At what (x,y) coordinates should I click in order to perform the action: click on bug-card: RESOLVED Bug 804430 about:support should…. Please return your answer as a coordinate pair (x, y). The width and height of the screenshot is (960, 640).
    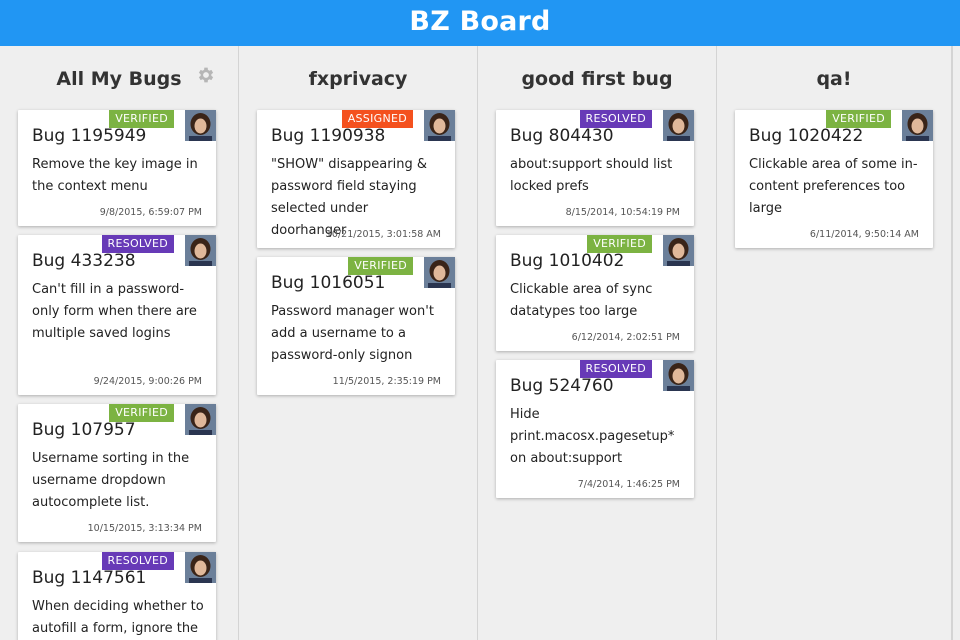
    Looking at the image, I should click on (595, 168).